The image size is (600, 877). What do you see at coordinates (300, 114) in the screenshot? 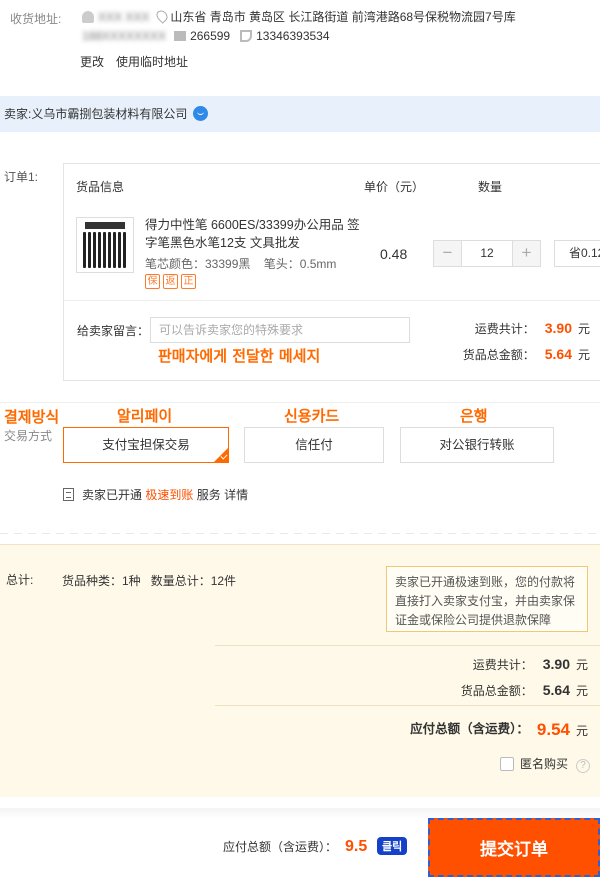
I see `seller-bar: 卖家:义乌市霸捌包装材料有限公司` at bounding box center [300, 114].